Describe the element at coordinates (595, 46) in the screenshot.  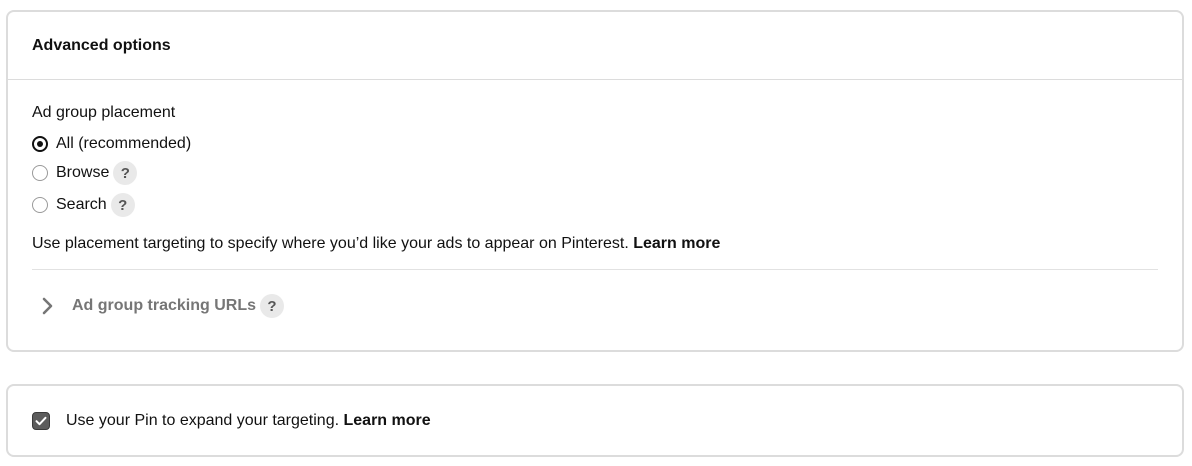
I see `advanced-options-header: Advanced options` at that location.